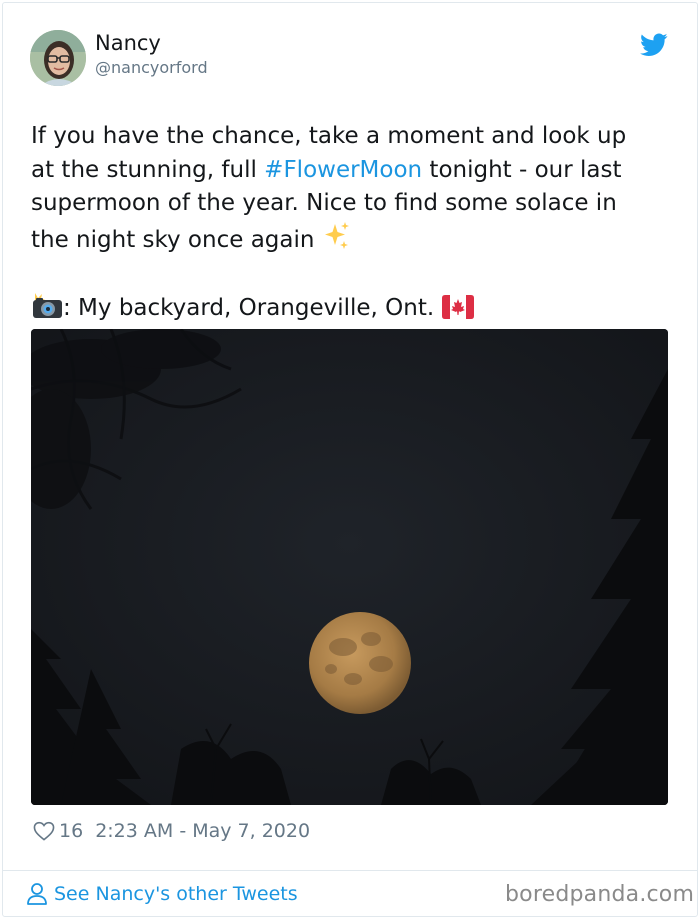 The image size is (700, 919). Describe the element at coordinates (37, 894) in the screenshot. I see `person-icon` at that location.